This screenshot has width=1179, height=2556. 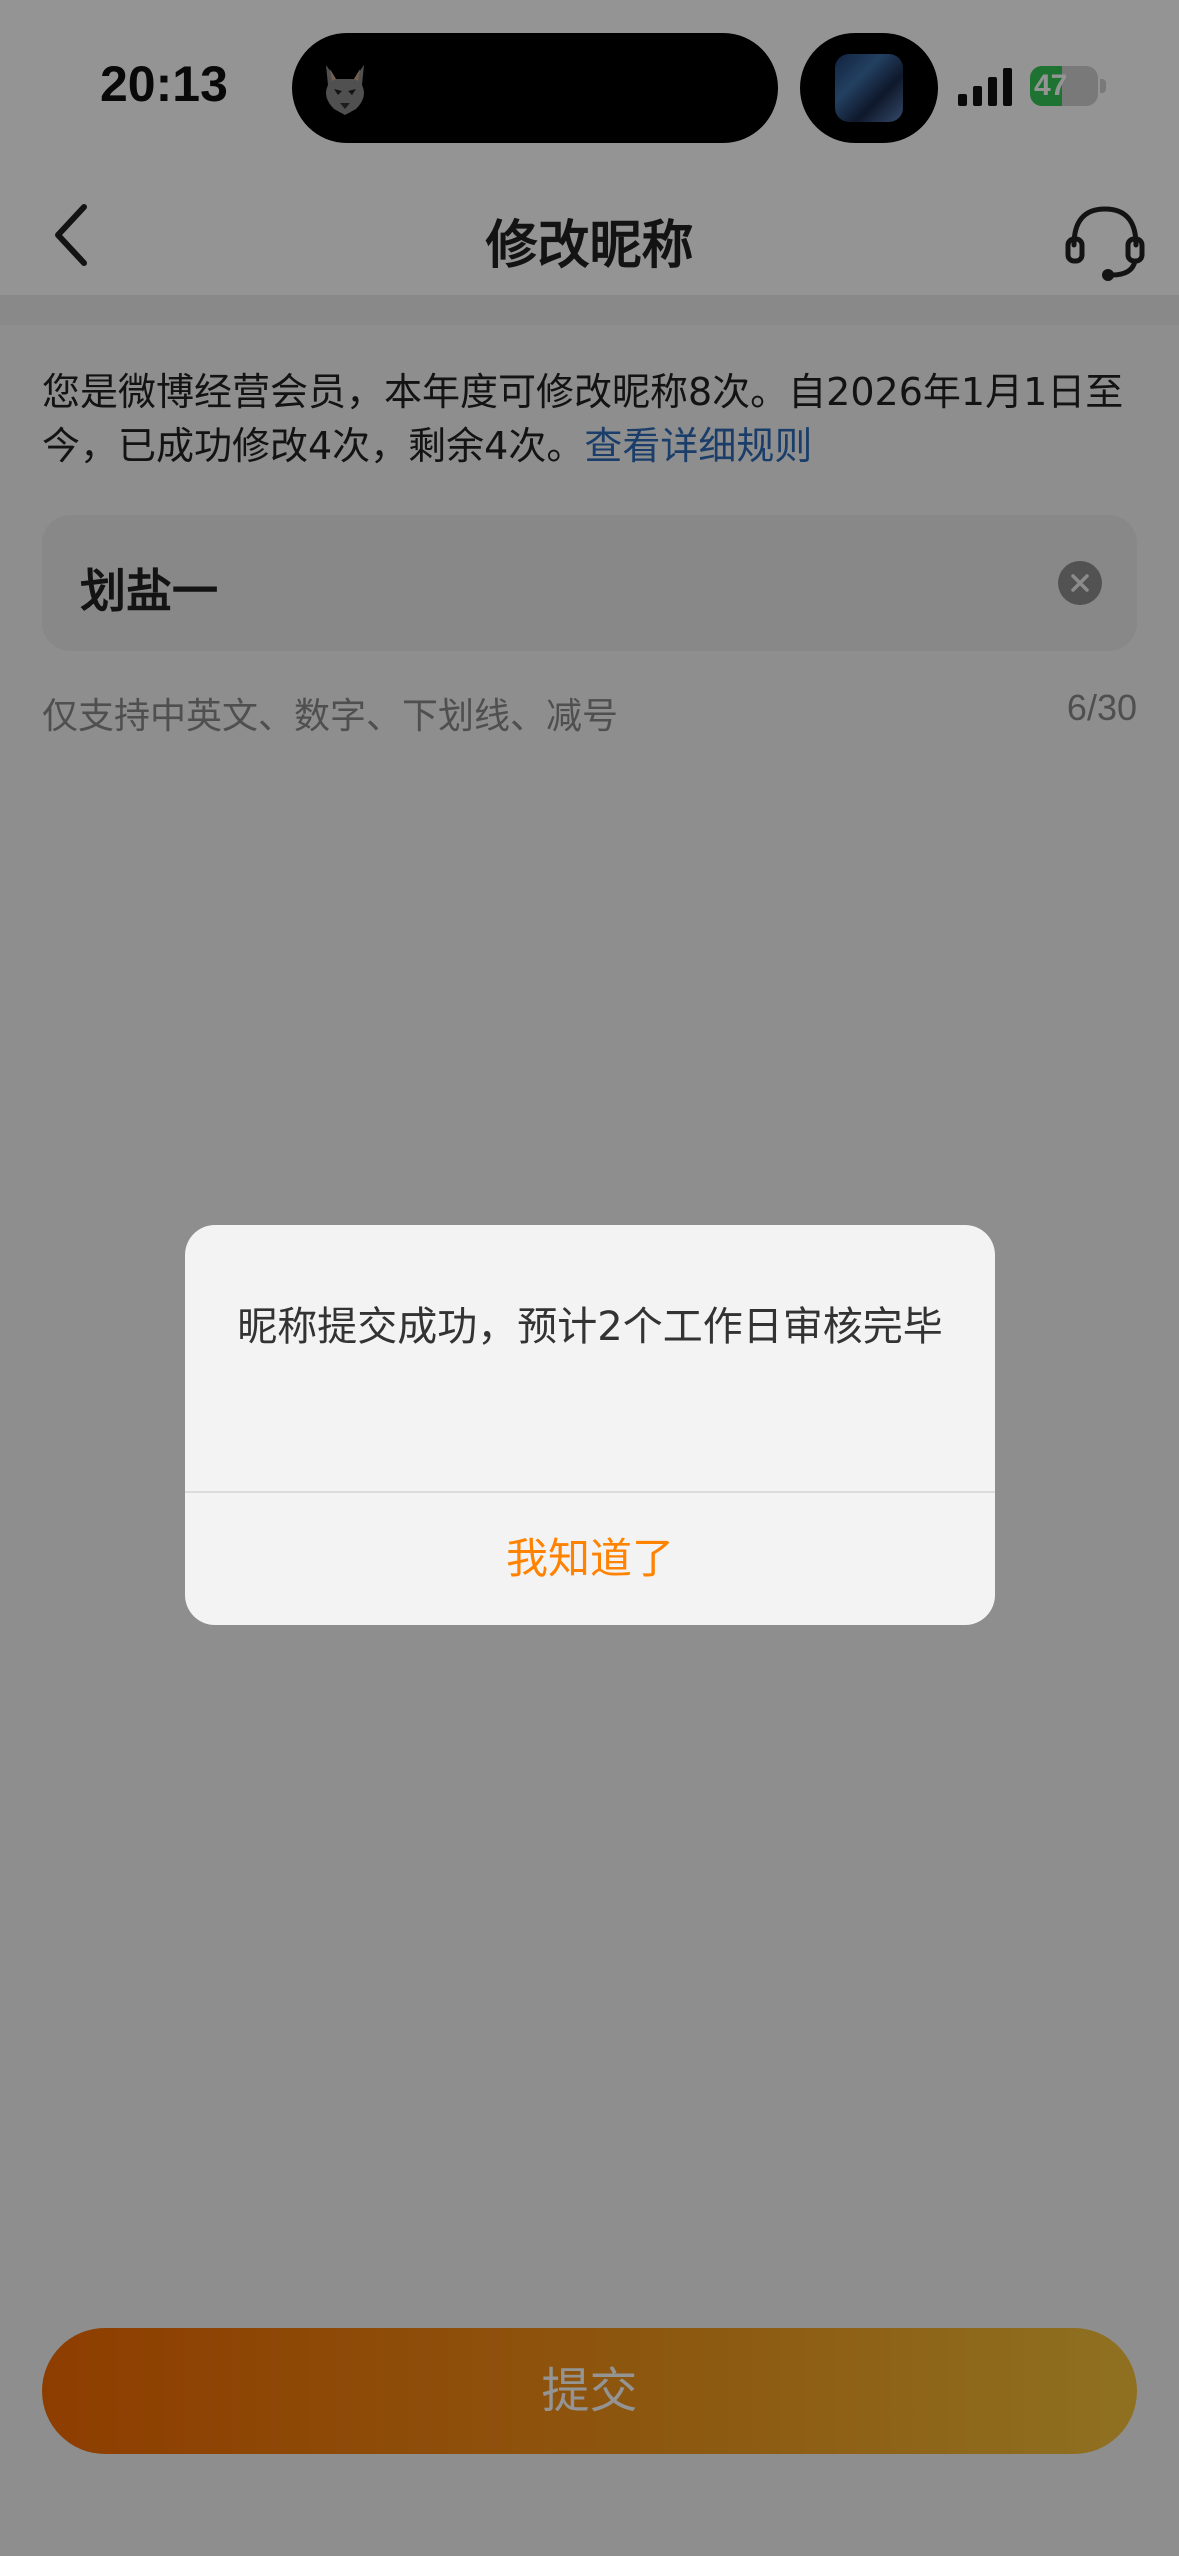 I want to click on dialog-message: 昵称提交成功，预计2个工作日审核完毕, so click(x=590, y=1327).